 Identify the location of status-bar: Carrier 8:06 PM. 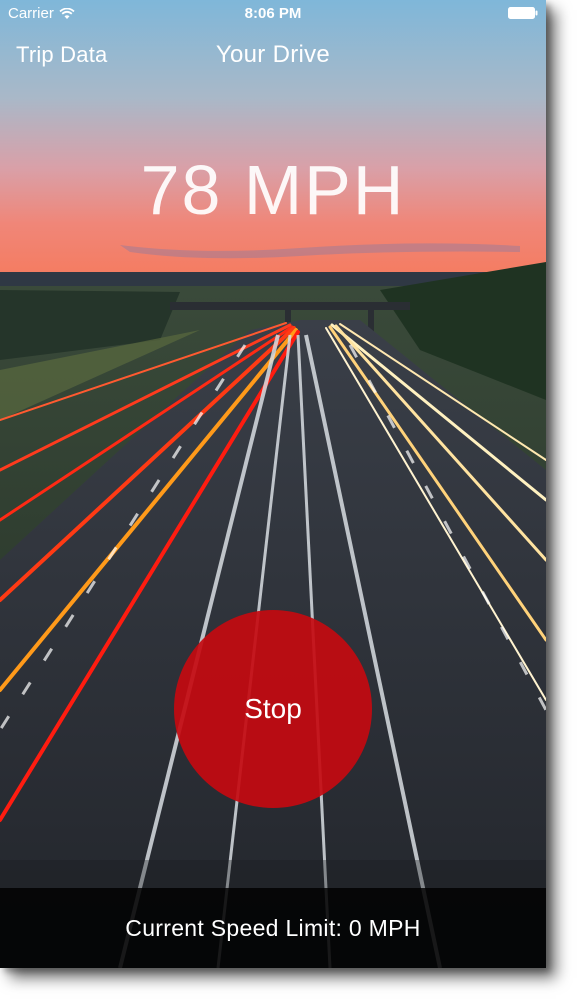
(273, 14).